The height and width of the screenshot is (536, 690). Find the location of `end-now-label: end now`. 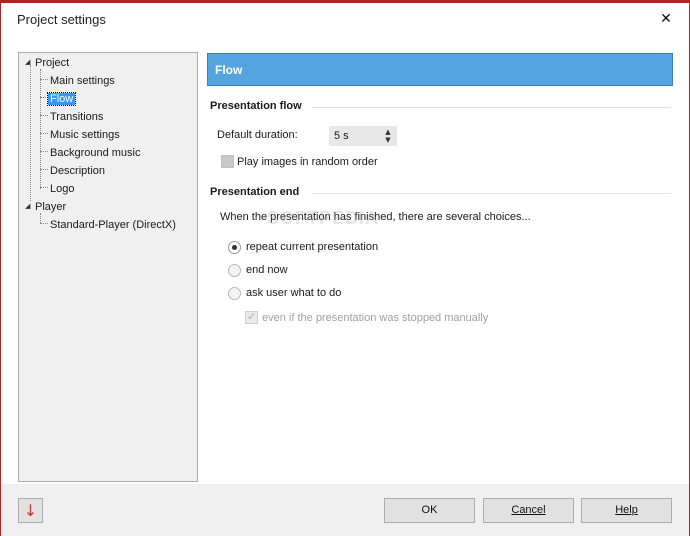

end-now-label: end now is located at coordinates (267, 270).